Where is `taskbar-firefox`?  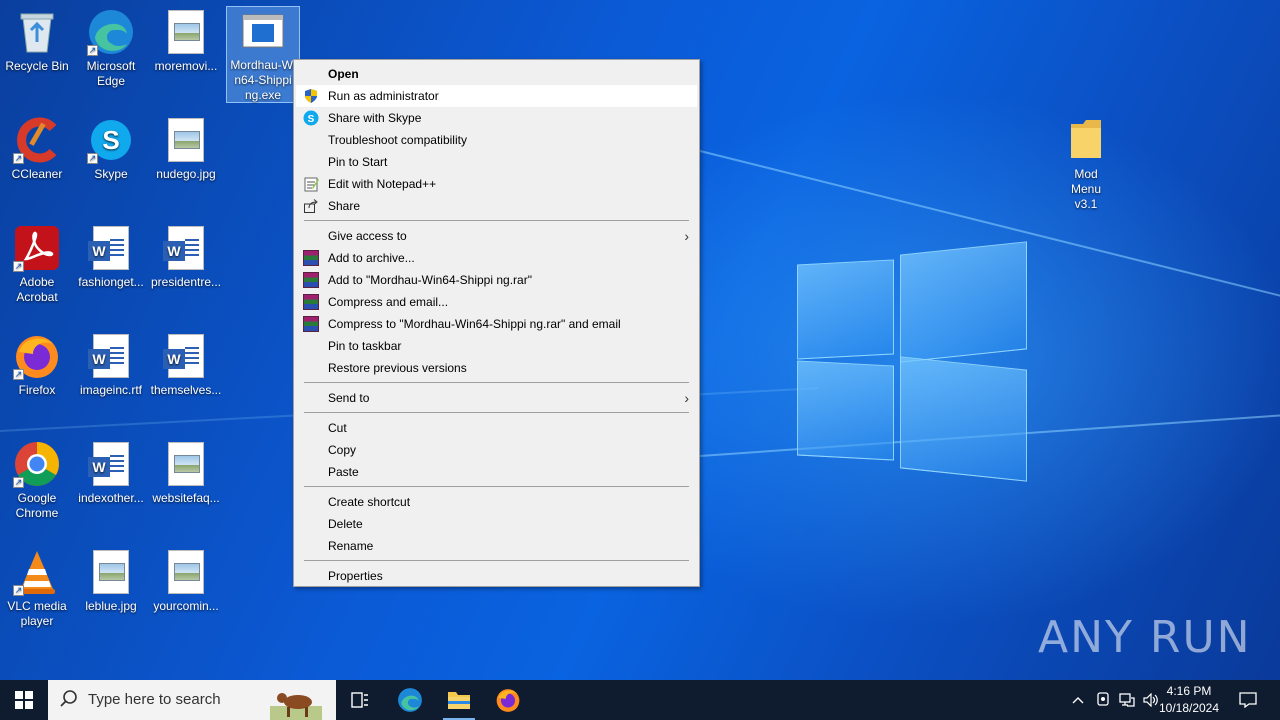 taskbar-firefox is located at coordinates (508, 700).